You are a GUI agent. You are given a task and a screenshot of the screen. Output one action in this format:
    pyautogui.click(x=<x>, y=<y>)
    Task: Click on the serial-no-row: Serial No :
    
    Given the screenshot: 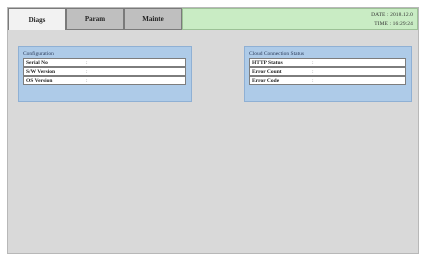 What is the action you would take?
    pyautogui.click(x=104, y=62)
    